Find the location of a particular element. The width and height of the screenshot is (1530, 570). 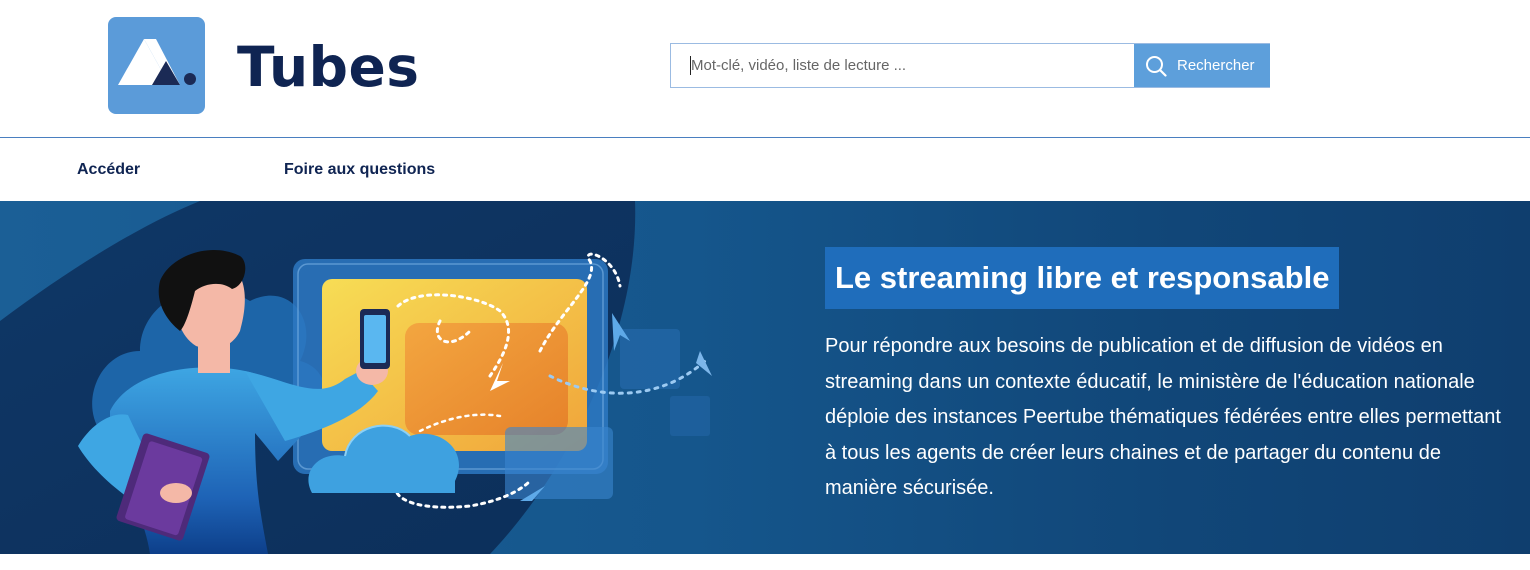

search-button-label: Rechercher is located at coordinates (1216, 65).